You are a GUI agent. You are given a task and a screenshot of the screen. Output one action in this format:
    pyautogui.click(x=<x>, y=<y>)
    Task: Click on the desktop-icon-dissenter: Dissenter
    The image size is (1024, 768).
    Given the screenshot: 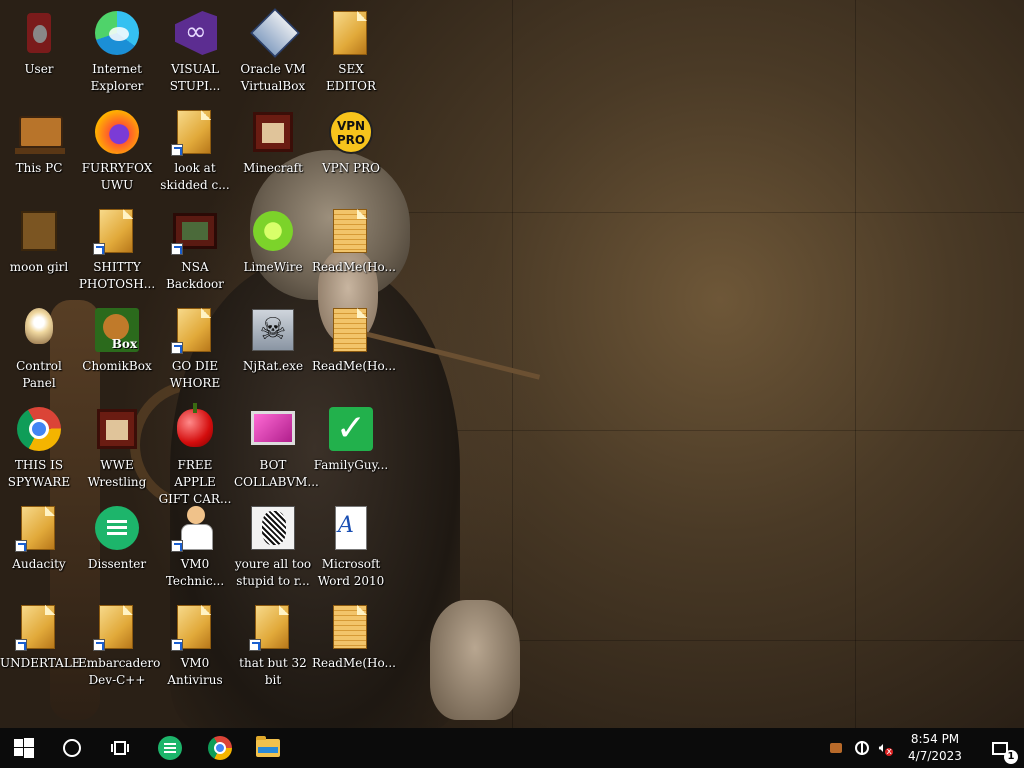 What is the action you would take?
    pyautogui.click(x=117, y=549)
    